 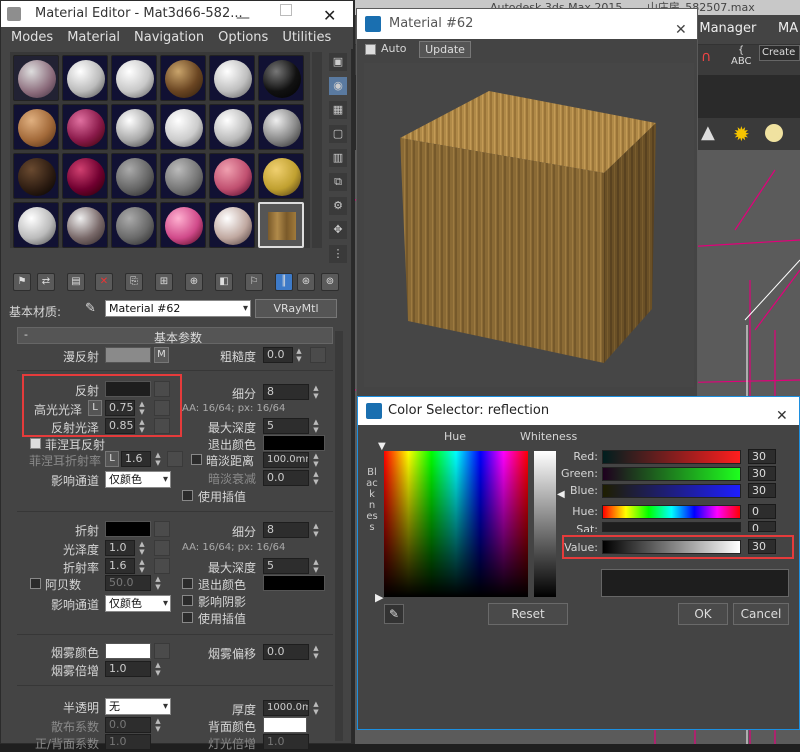 I want to click on fwd-back-field: 1.0, so click(x=128, y=742).